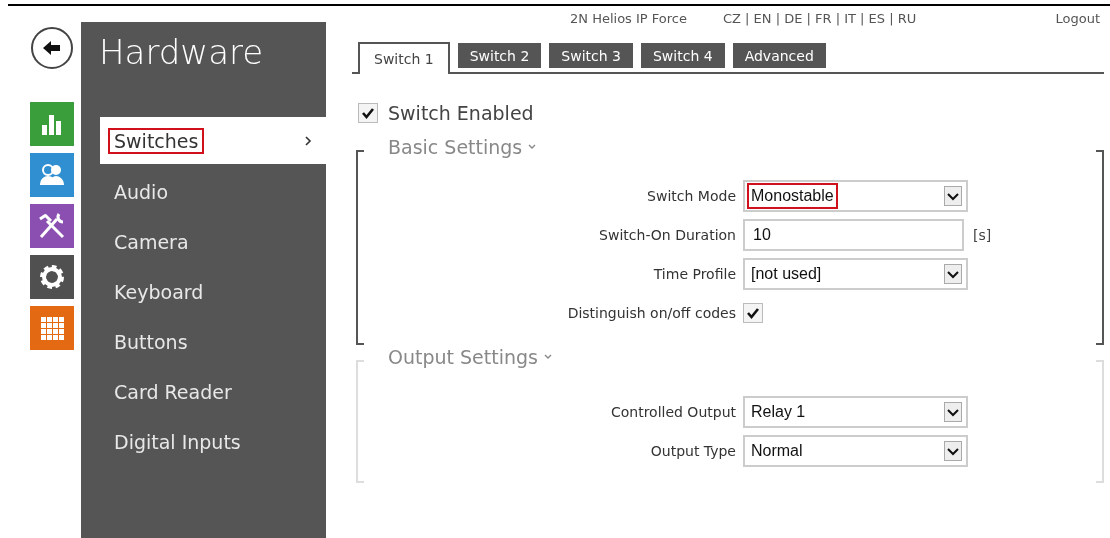 The height and width of the screenshot is (538, 1110). I want to click on field-label: Controlled Output, so click(672, 412).